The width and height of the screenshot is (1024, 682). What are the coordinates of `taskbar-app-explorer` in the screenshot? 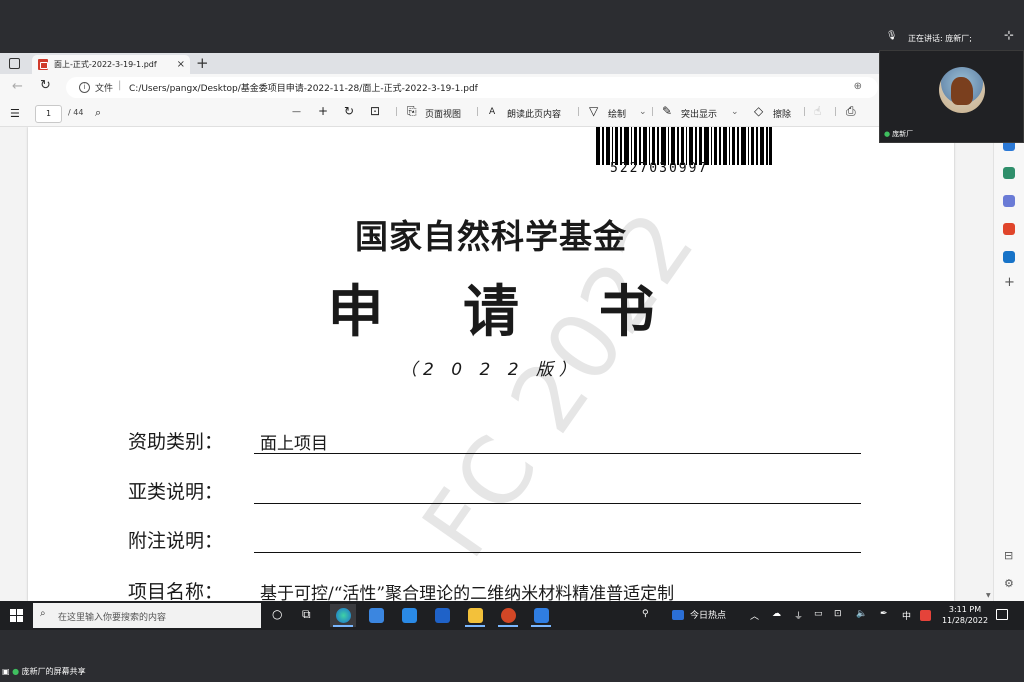 It's located at (475, 615).